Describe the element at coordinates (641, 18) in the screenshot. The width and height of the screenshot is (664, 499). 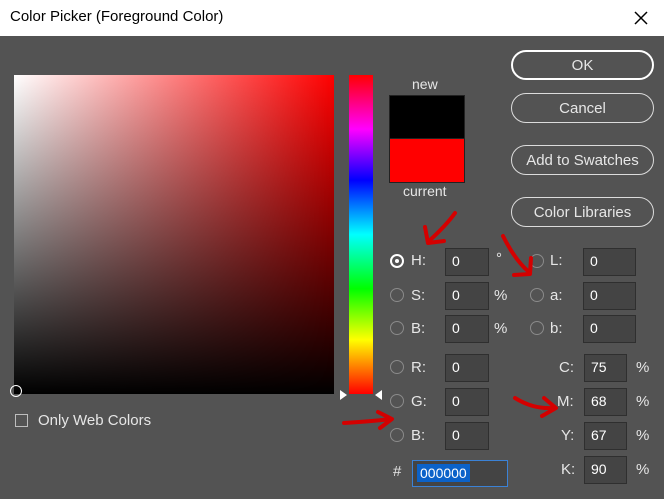
I see `close-icon` at that location.